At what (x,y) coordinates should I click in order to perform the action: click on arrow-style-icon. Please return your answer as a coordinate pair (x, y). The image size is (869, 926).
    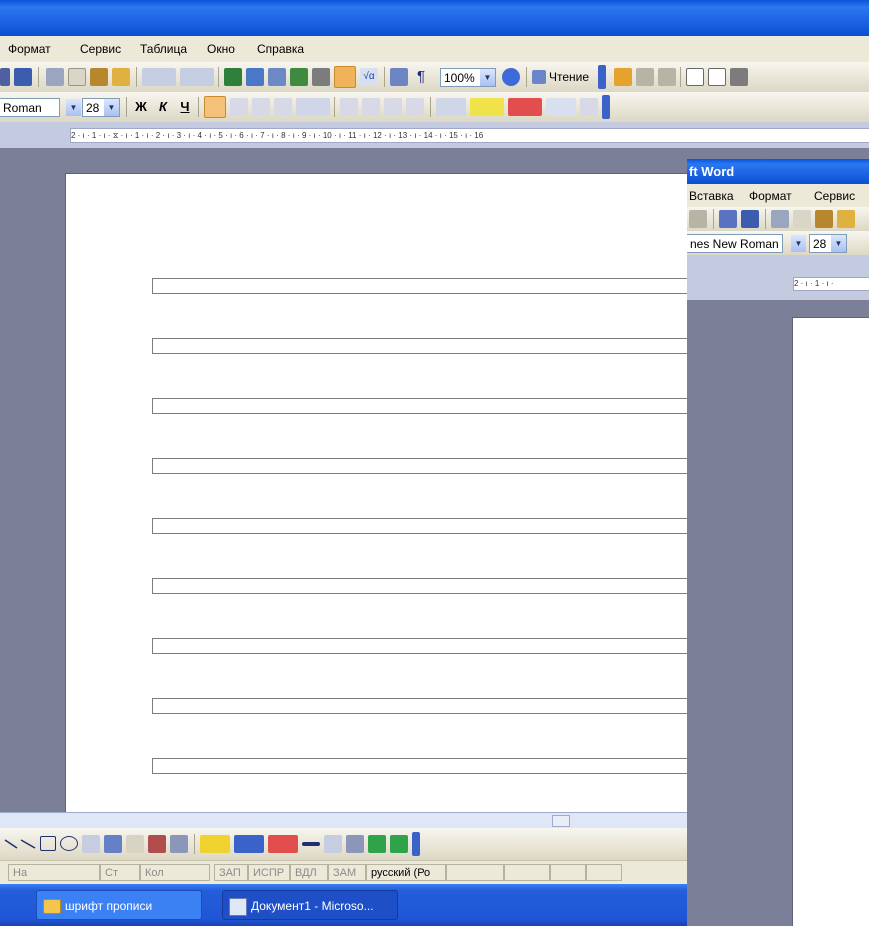
    Looking at the image, I should click on (355, 844).